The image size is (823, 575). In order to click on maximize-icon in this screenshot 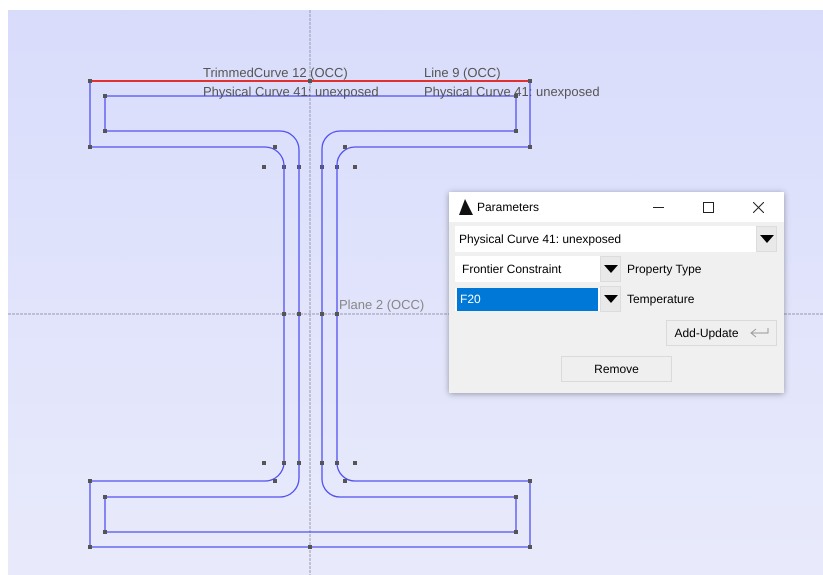, I will do `click(708, 207)`.